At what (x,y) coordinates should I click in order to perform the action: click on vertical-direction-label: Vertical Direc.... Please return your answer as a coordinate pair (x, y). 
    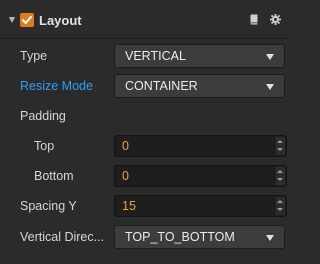
    Looking at the image, I should click on (62, 237).